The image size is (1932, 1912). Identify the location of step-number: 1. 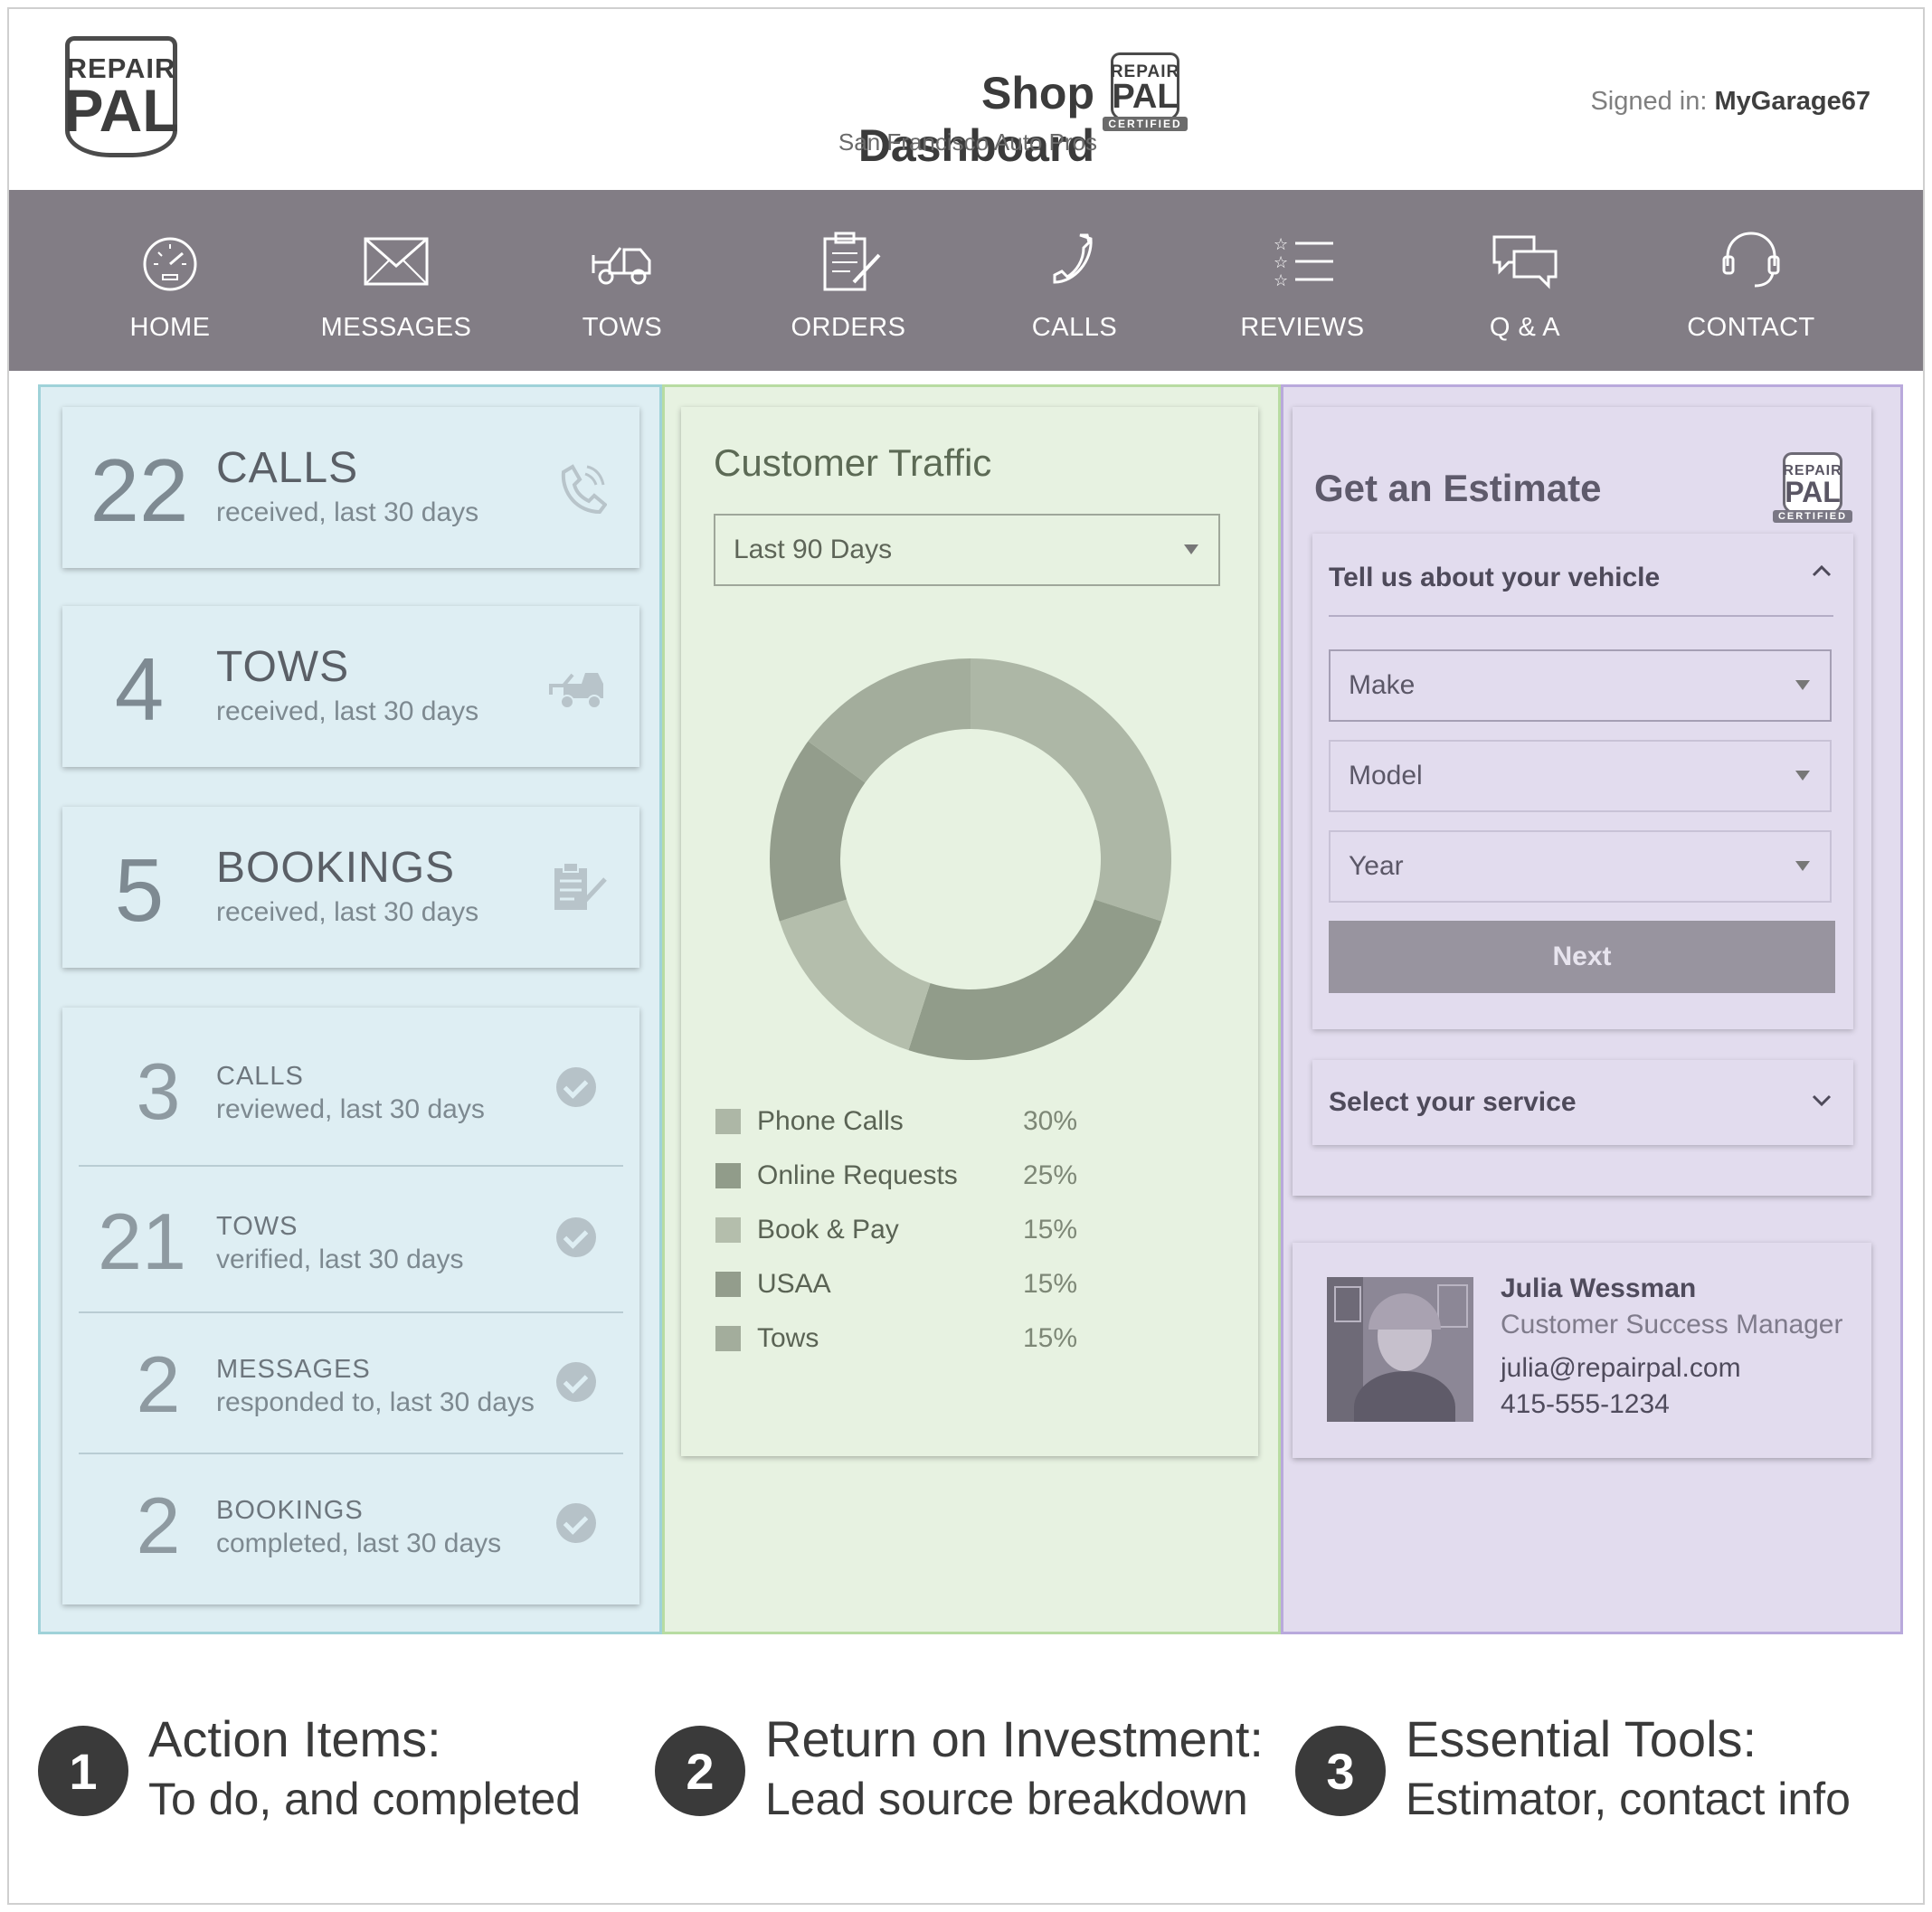
(83, 1771).